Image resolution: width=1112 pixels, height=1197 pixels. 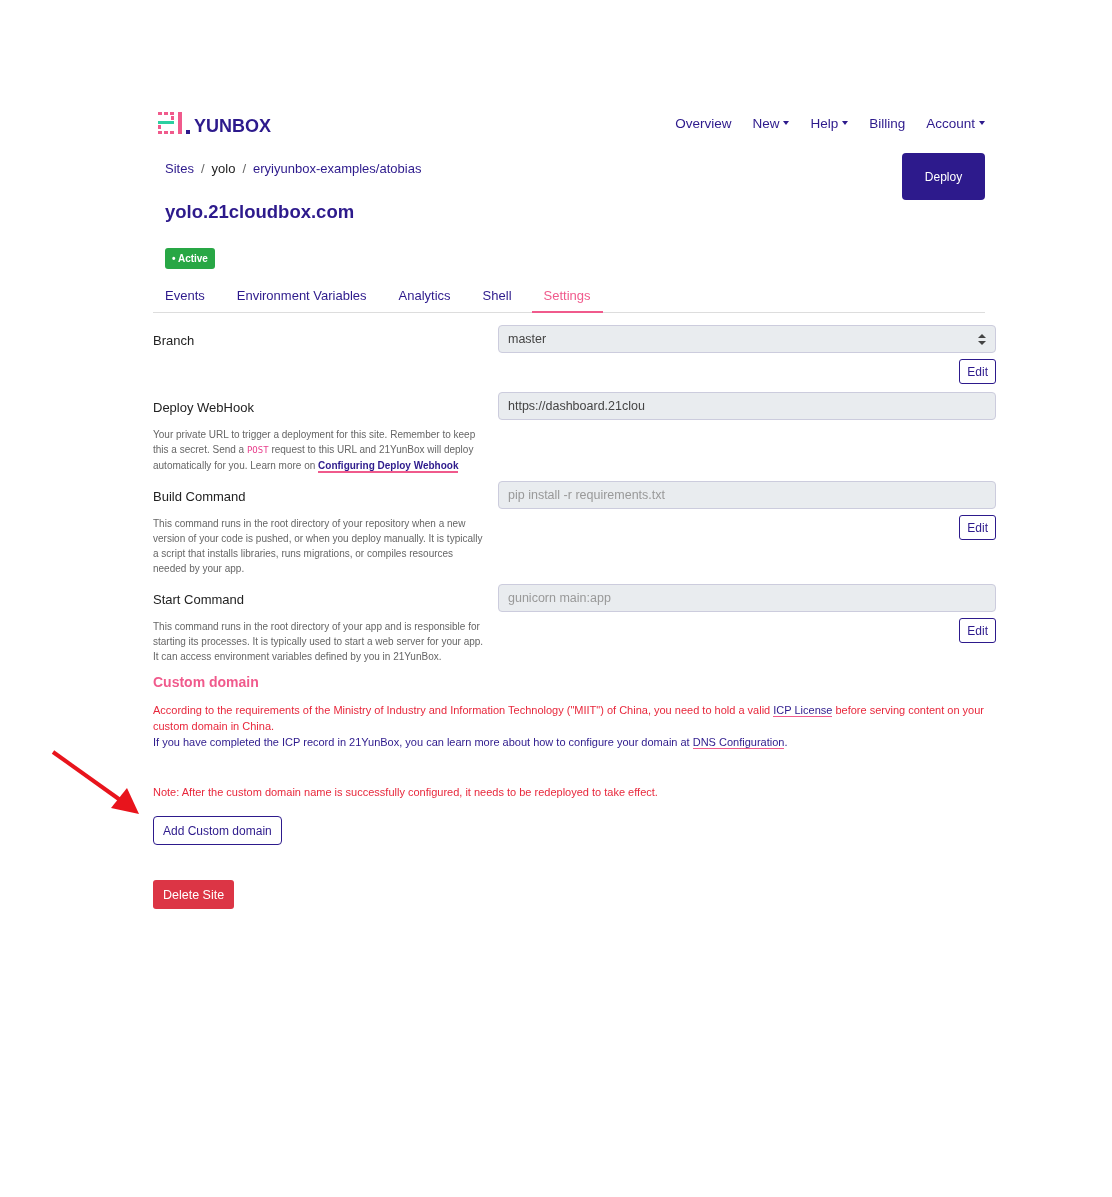 What do you see at coordinates (955, 123) in the screenshot?
I see `nav-link: Account` at bounding box center [955, 123].